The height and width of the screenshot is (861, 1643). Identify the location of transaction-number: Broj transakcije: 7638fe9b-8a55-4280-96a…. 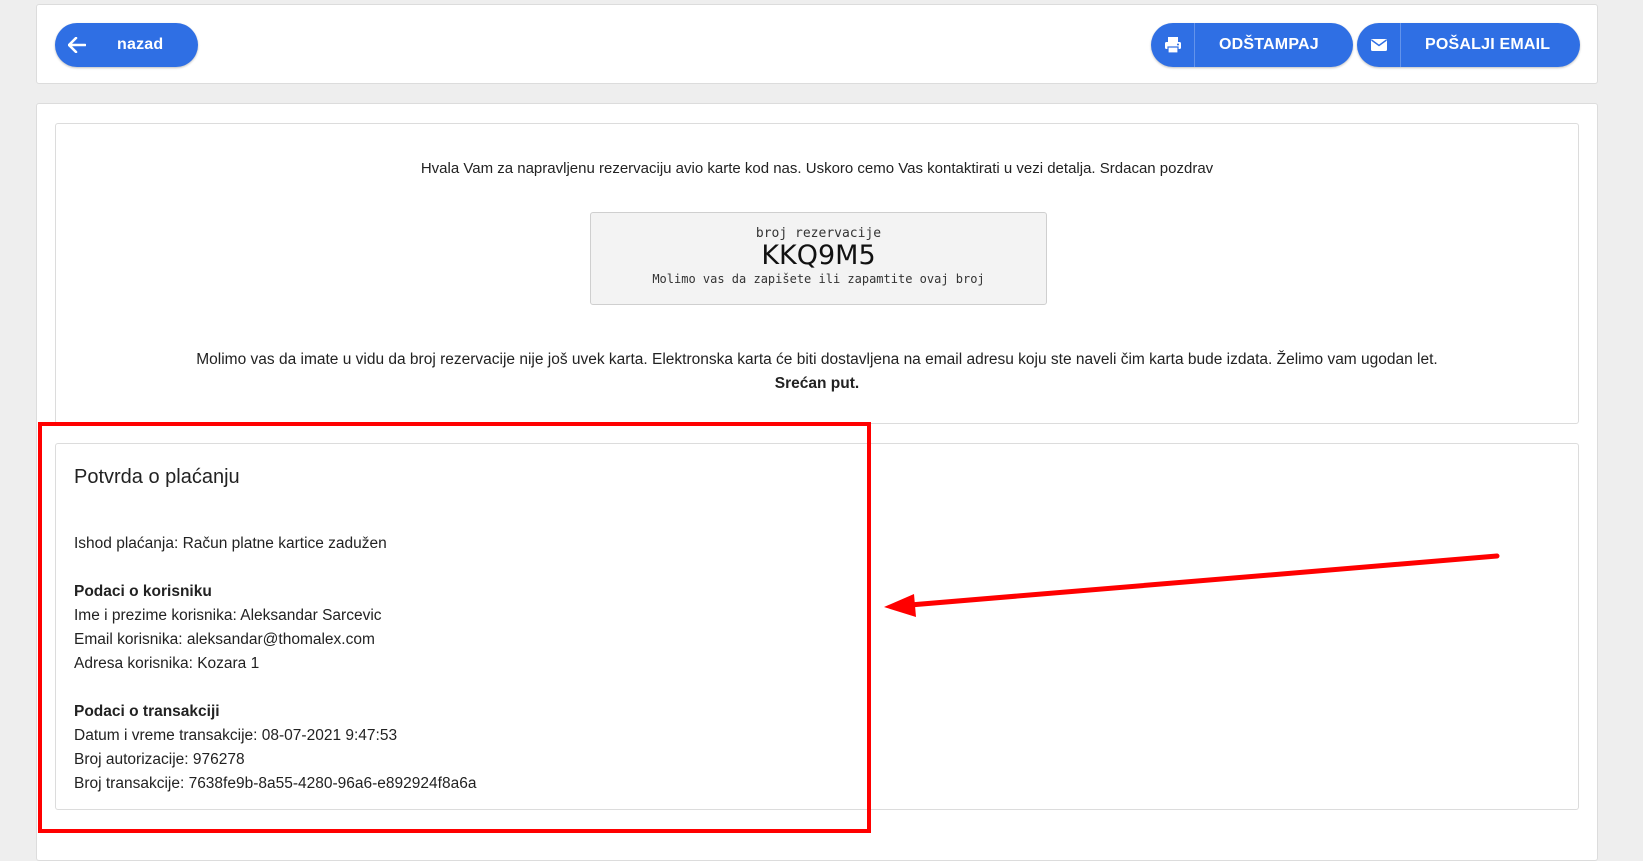
(275, 783).